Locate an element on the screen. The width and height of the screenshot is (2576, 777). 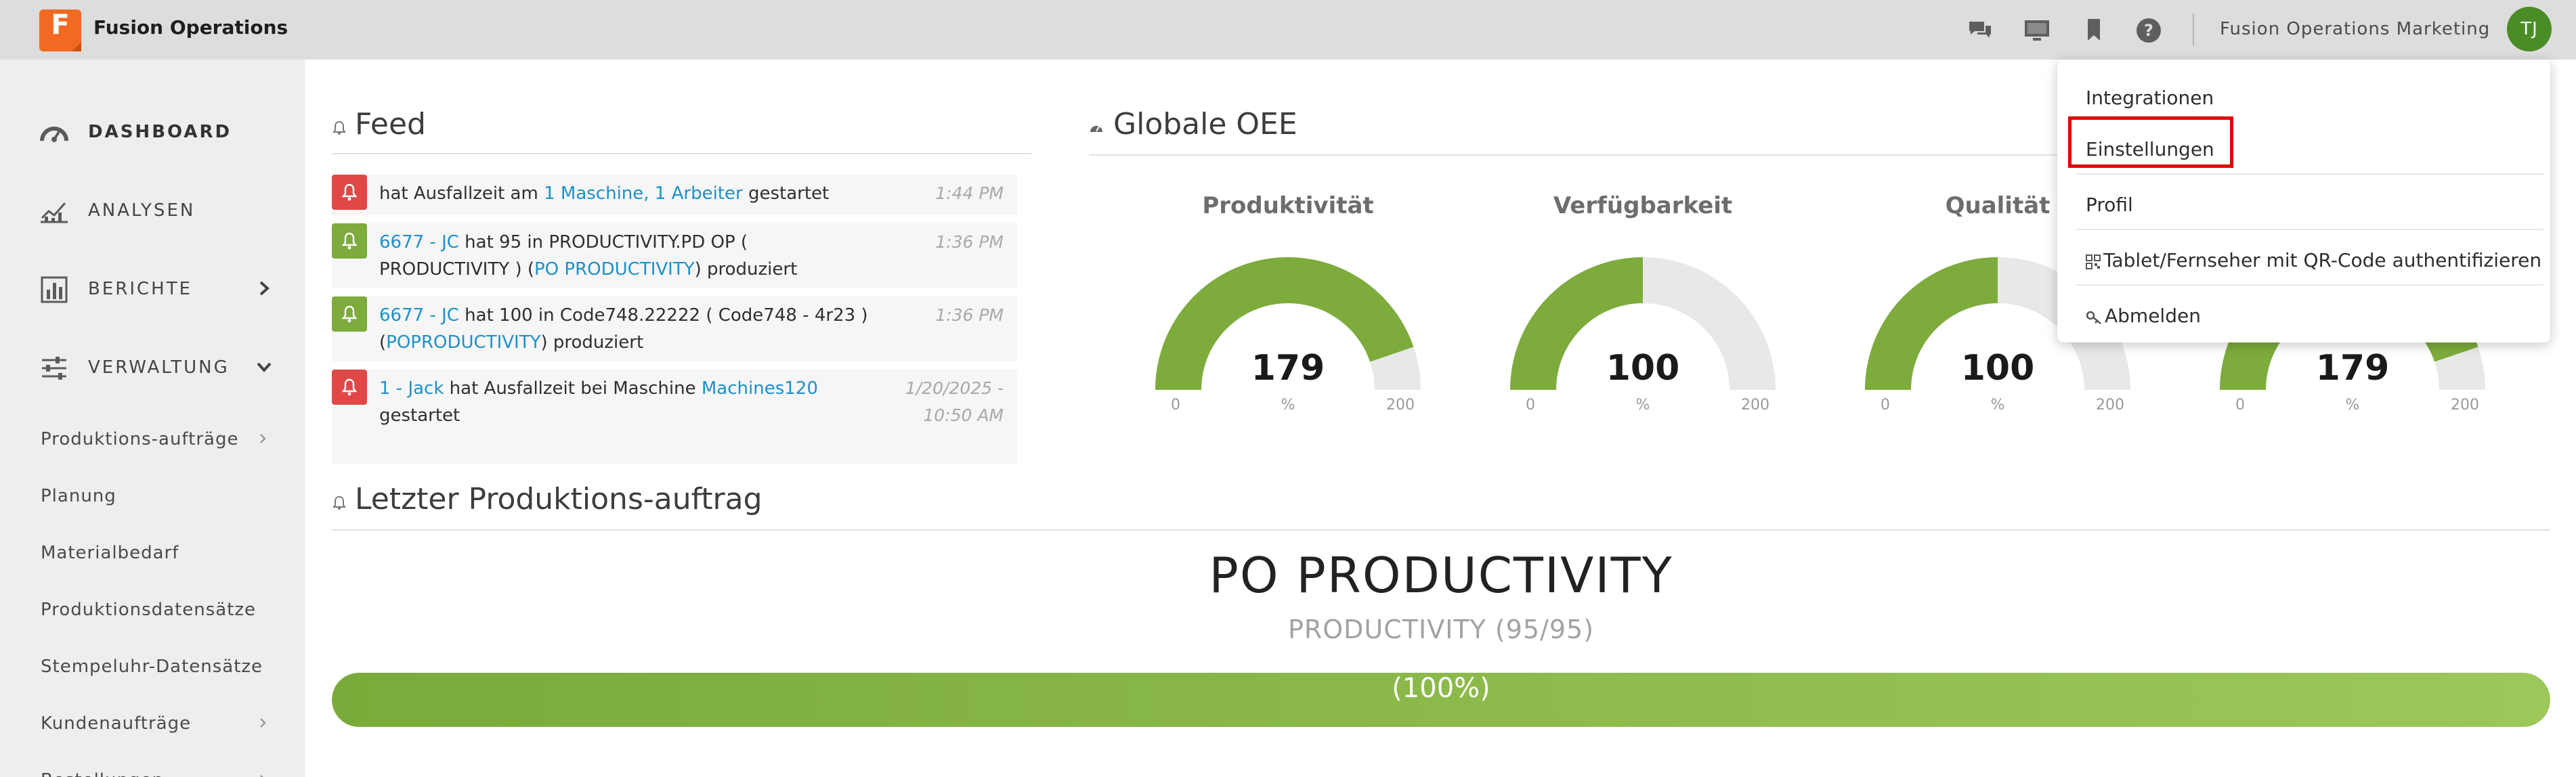
chat-icon is located at coordinates (1980, 30).